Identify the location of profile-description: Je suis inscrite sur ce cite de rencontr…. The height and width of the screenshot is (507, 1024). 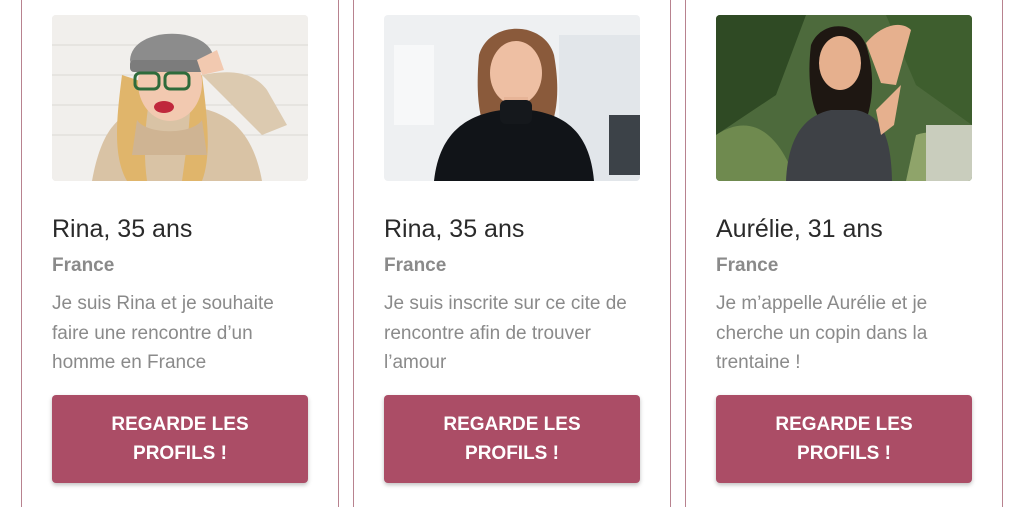
(505, 333).